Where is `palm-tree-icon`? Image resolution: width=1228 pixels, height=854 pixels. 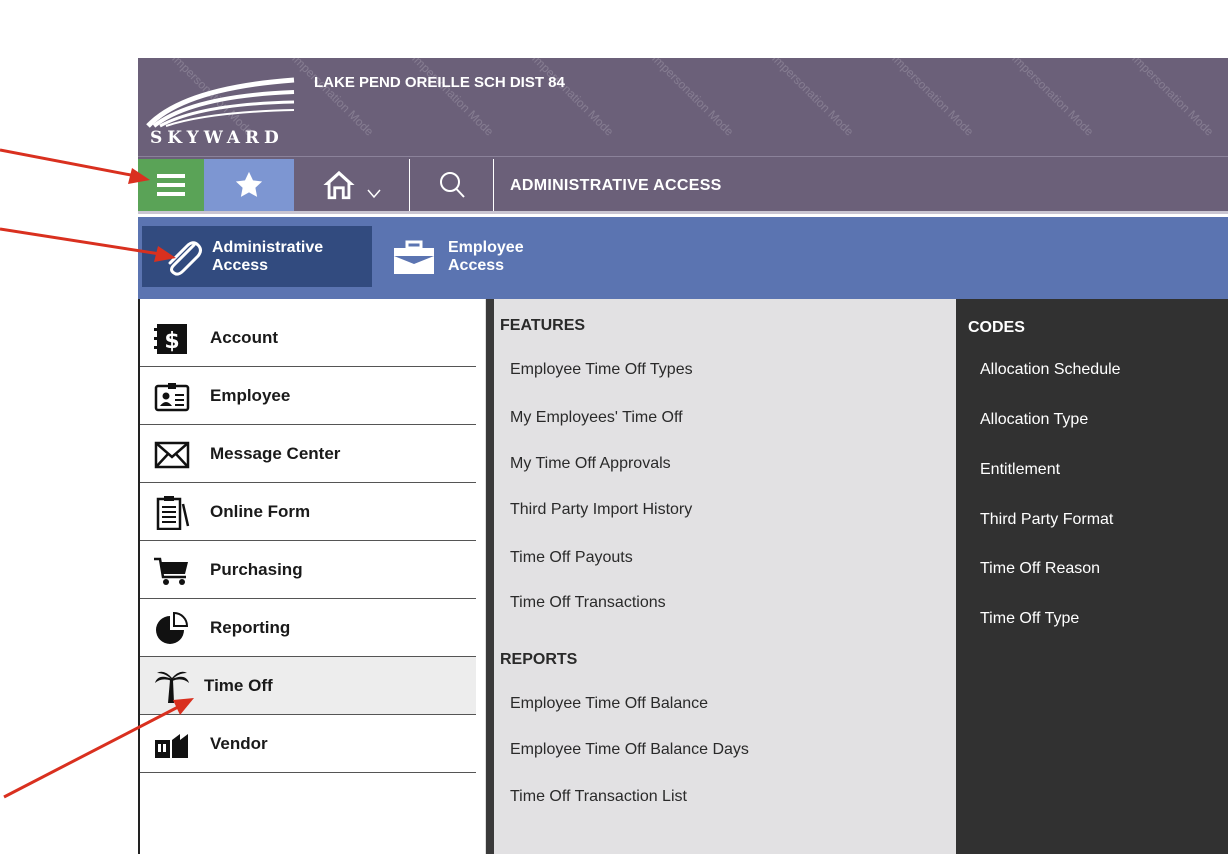
palm-tree-icon is located at coordinates (172, 687).